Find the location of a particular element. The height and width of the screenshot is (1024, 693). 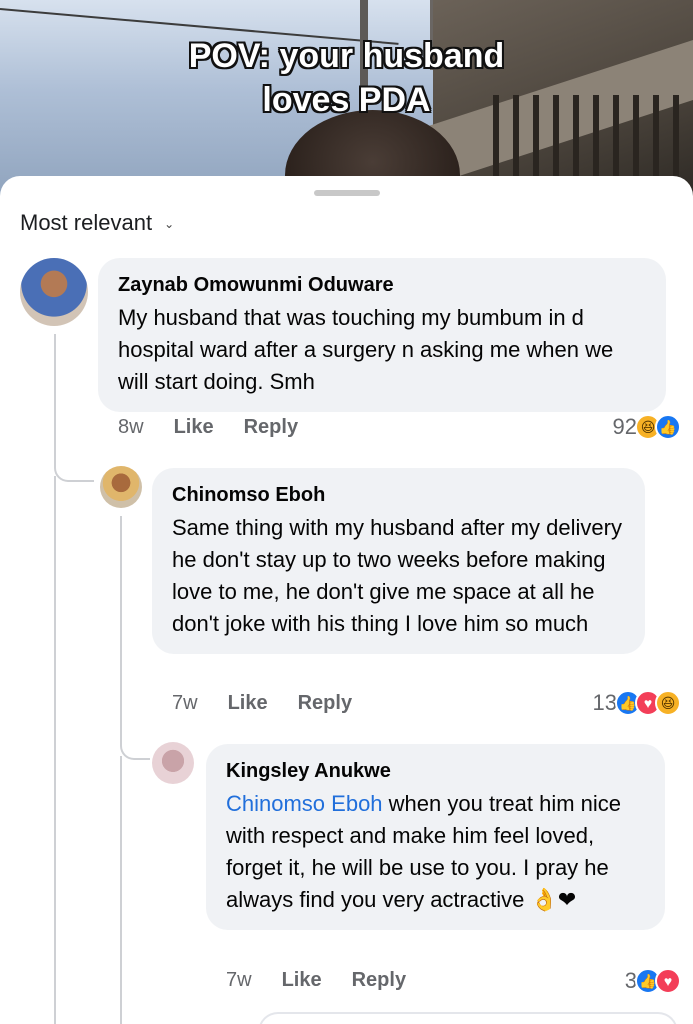

video-caption-line2: loves PDA is located at coordinates (346, 100).